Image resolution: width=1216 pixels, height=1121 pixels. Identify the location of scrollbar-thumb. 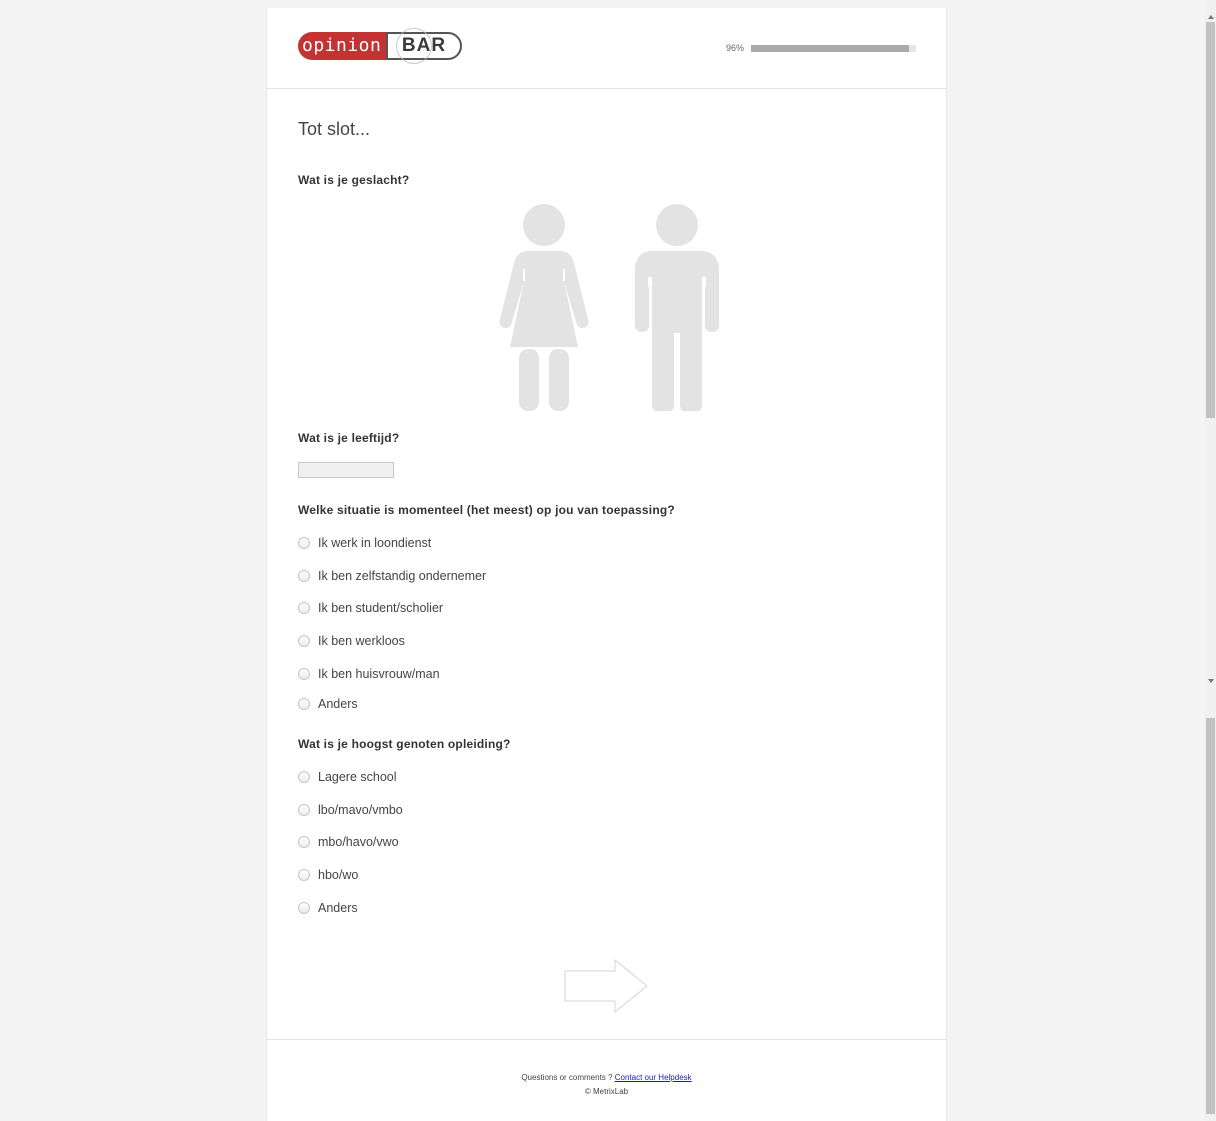
(1210, 220).